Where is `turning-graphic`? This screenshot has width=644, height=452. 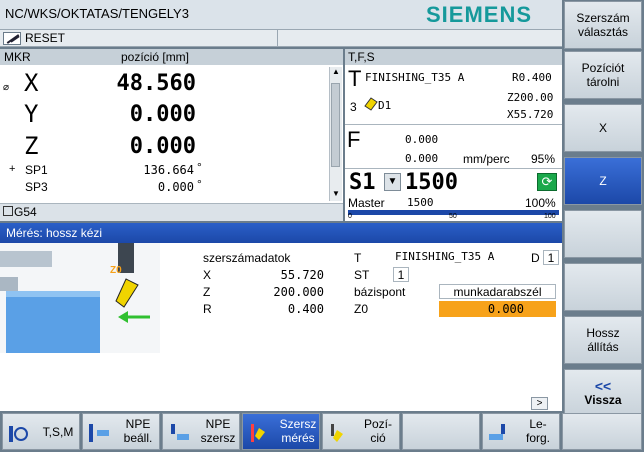
turning-graphic is located at coordinates (80, 298).